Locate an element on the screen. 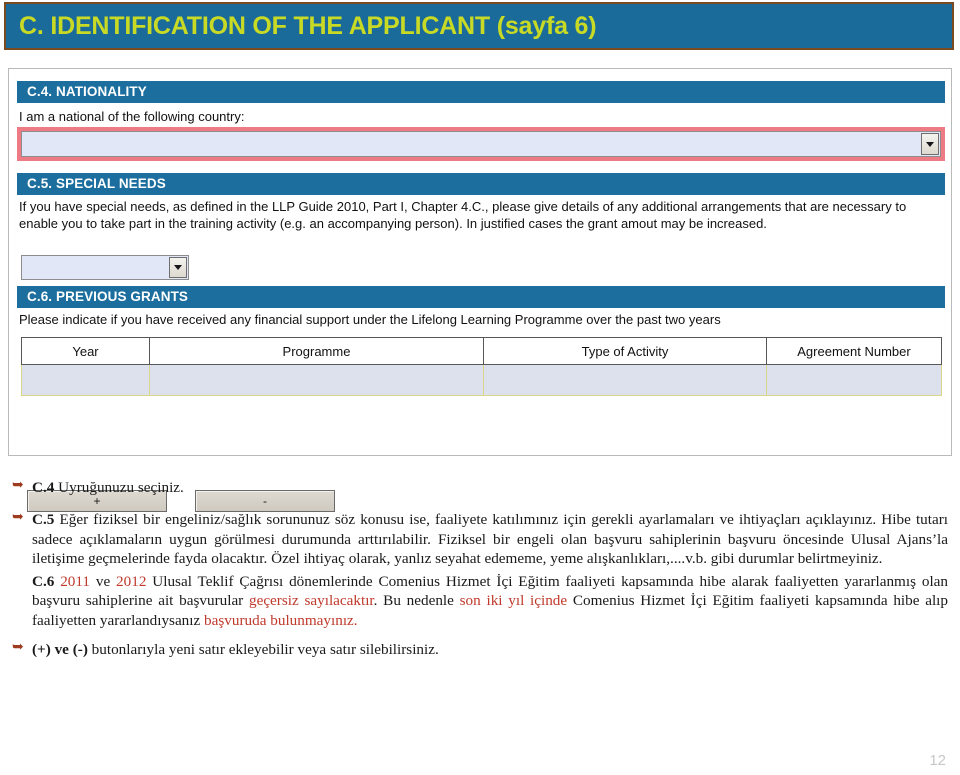  section-header-c6-previous-grants: C.6. PREVIOUS GRANTS is located at coordinates (481, 297).